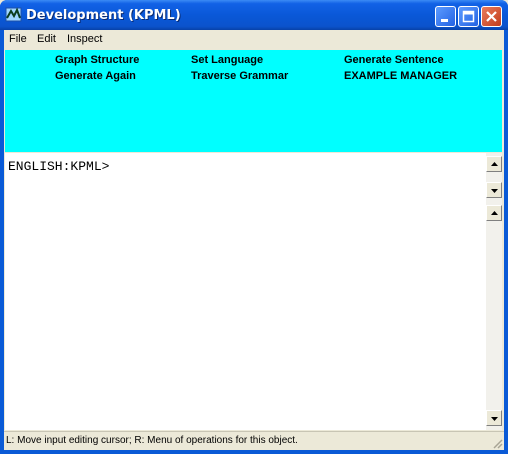 This screenshot has width=508, height=454. What do you see at coordinates (227, 60) in the screenshot?
I see `set-language-command: Set Language` at bounding box center [227, 60].